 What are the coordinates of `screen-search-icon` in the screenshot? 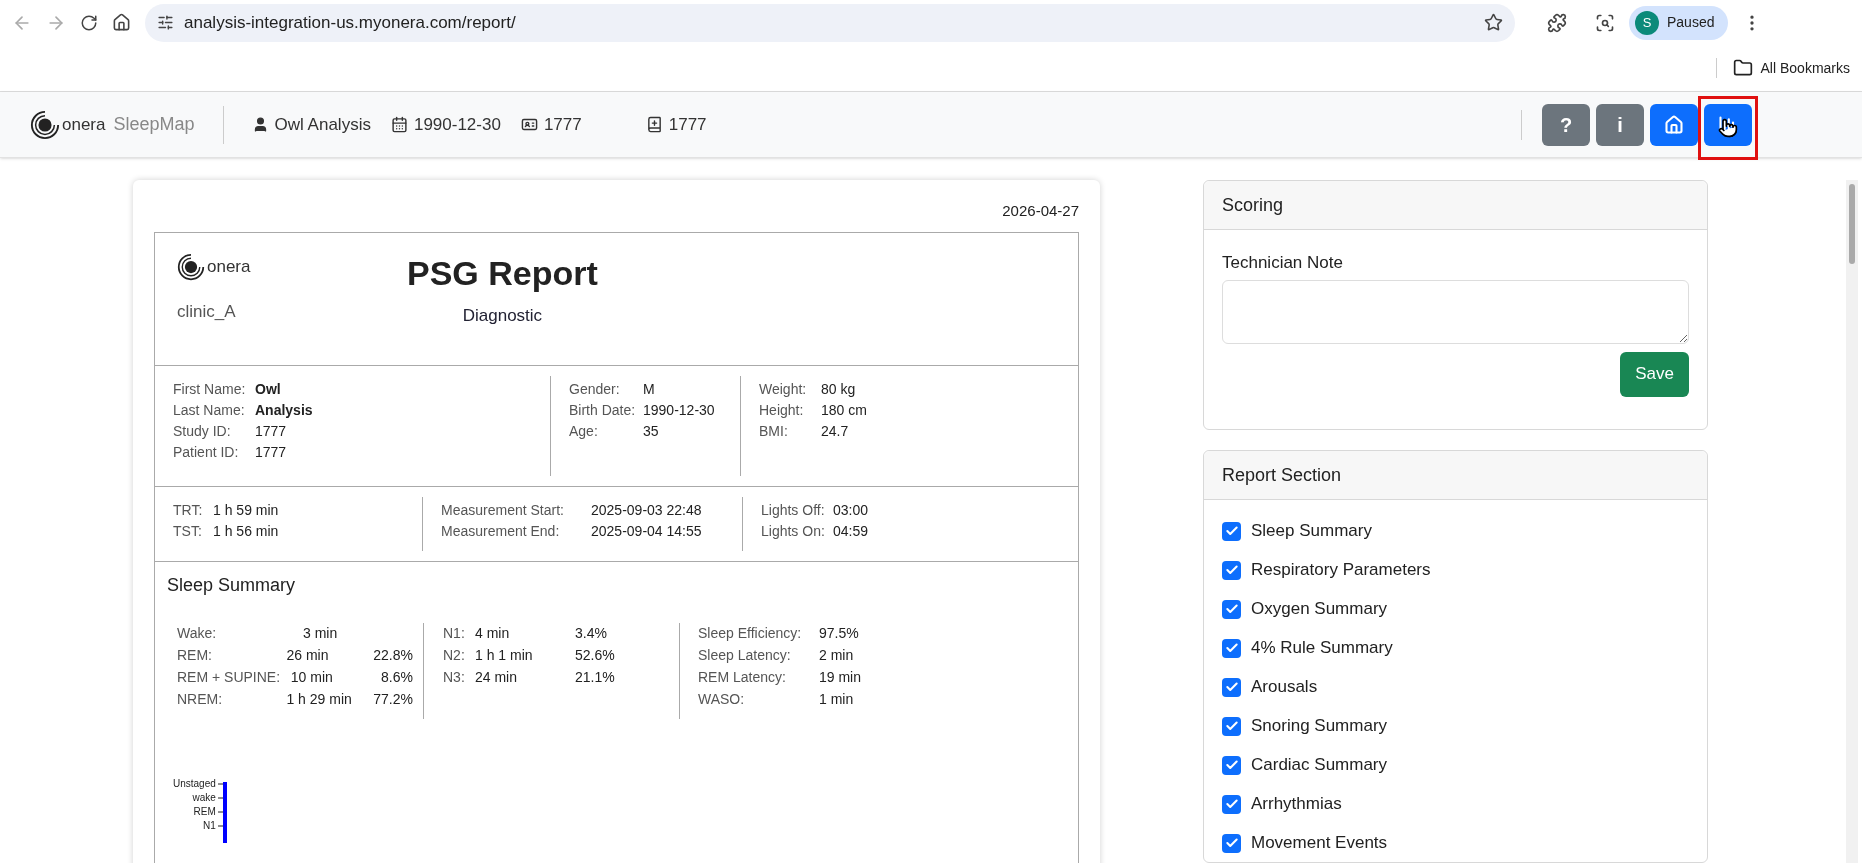 It's located at (1605, 22).